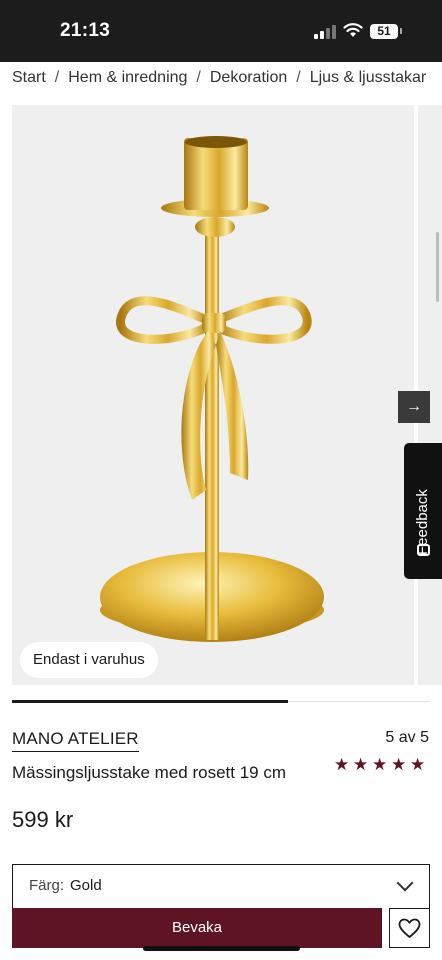  Describe the element at coordinates (150, 701) in the screenshot. I see `gallery-progress-fill` at that location.